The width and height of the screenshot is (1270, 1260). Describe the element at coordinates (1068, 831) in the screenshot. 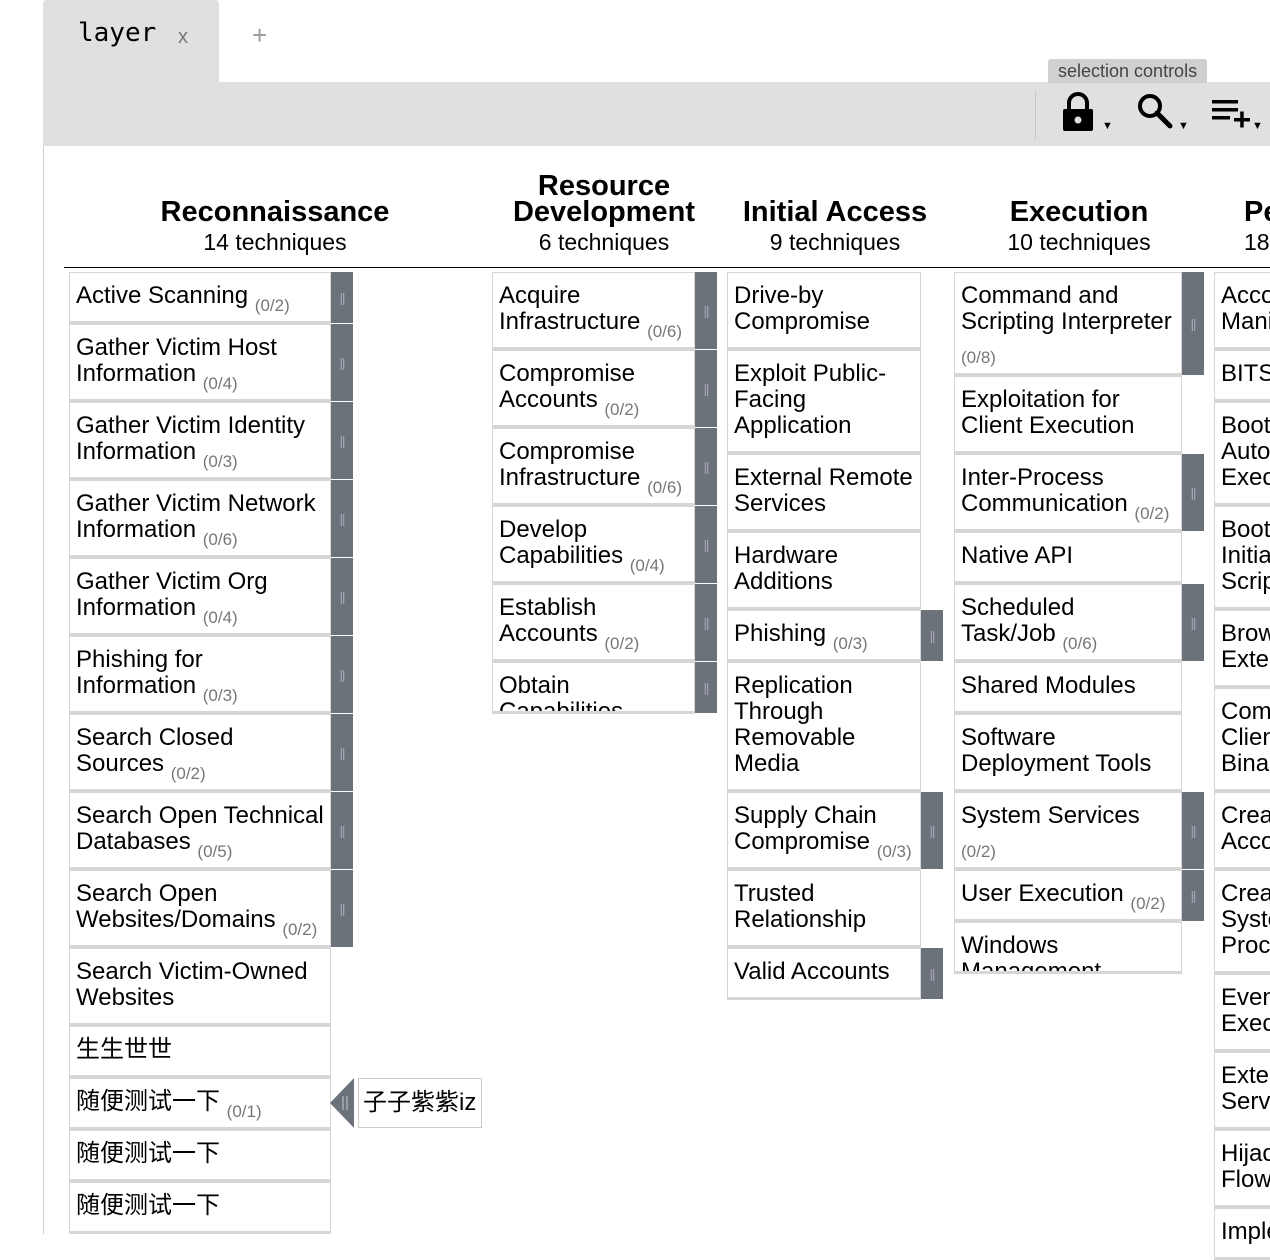

I see `technique-cell: System Services (0/2)` at that location.